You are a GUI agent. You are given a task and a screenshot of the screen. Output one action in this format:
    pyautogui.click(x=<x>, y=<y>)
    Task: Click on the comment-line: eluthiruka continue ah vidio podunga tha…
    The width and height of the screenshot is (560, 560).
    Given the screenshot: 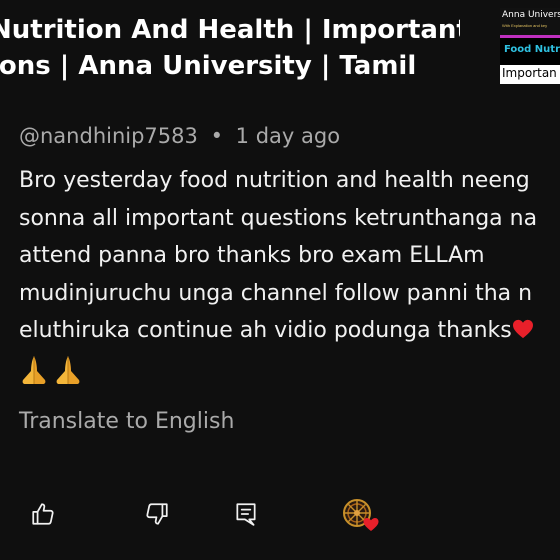 What is the action you would take?
    pyautogui.click(x=265, y=330)
    